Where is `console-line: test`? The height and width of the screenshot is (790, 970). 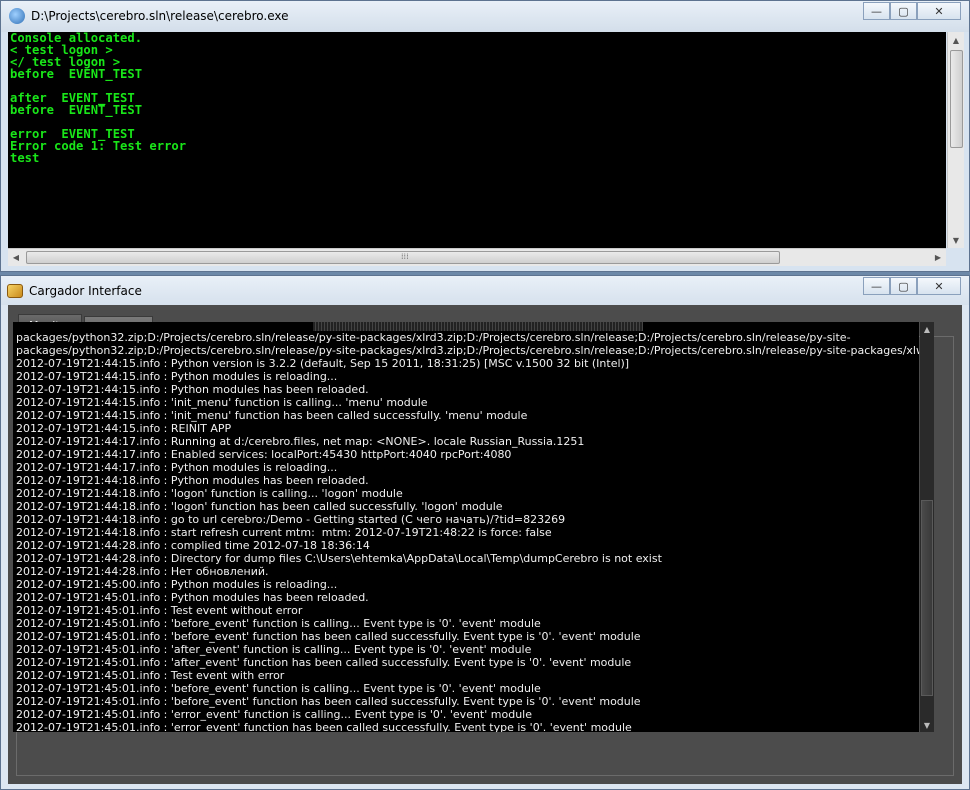 console-line: test is located at coordinates (25, 158).